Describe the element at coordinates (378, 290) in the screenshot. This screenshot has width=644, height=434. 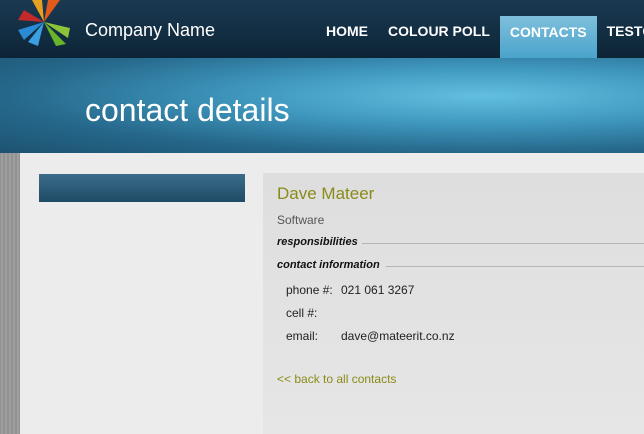
I see `phone-value: 021 061 3267` at that location.